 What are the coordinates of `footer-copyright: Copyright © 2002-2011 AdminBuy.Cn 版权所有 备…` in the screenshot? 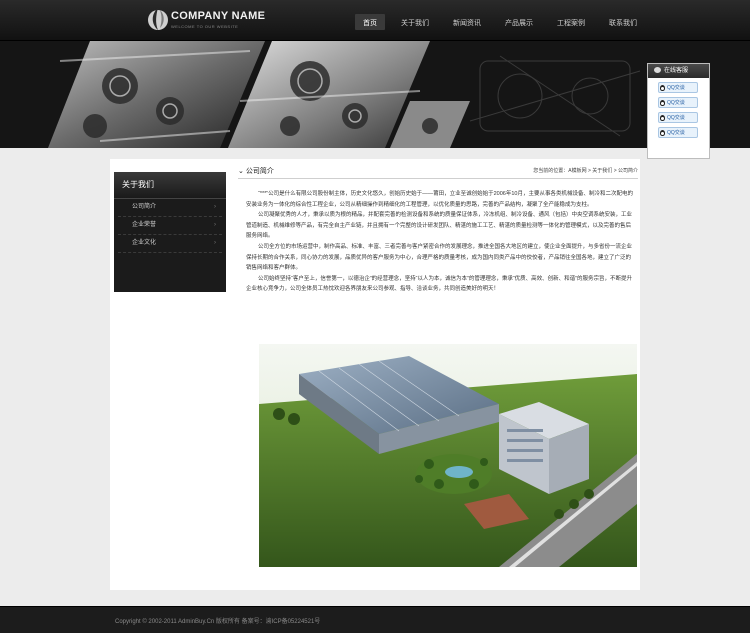 It's located at (218, 622).